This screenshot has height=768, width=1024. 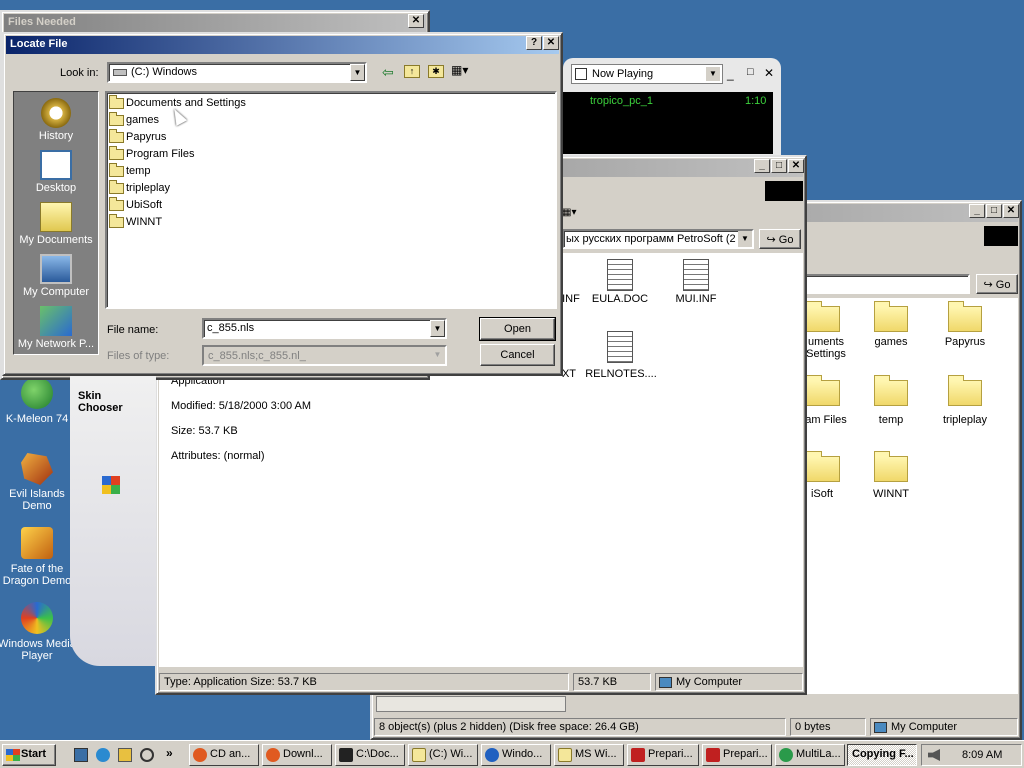 What do you see at coordinates (200, 755) in the screenshot?
I see `firefox-icon` at bounding box center [200, 755].